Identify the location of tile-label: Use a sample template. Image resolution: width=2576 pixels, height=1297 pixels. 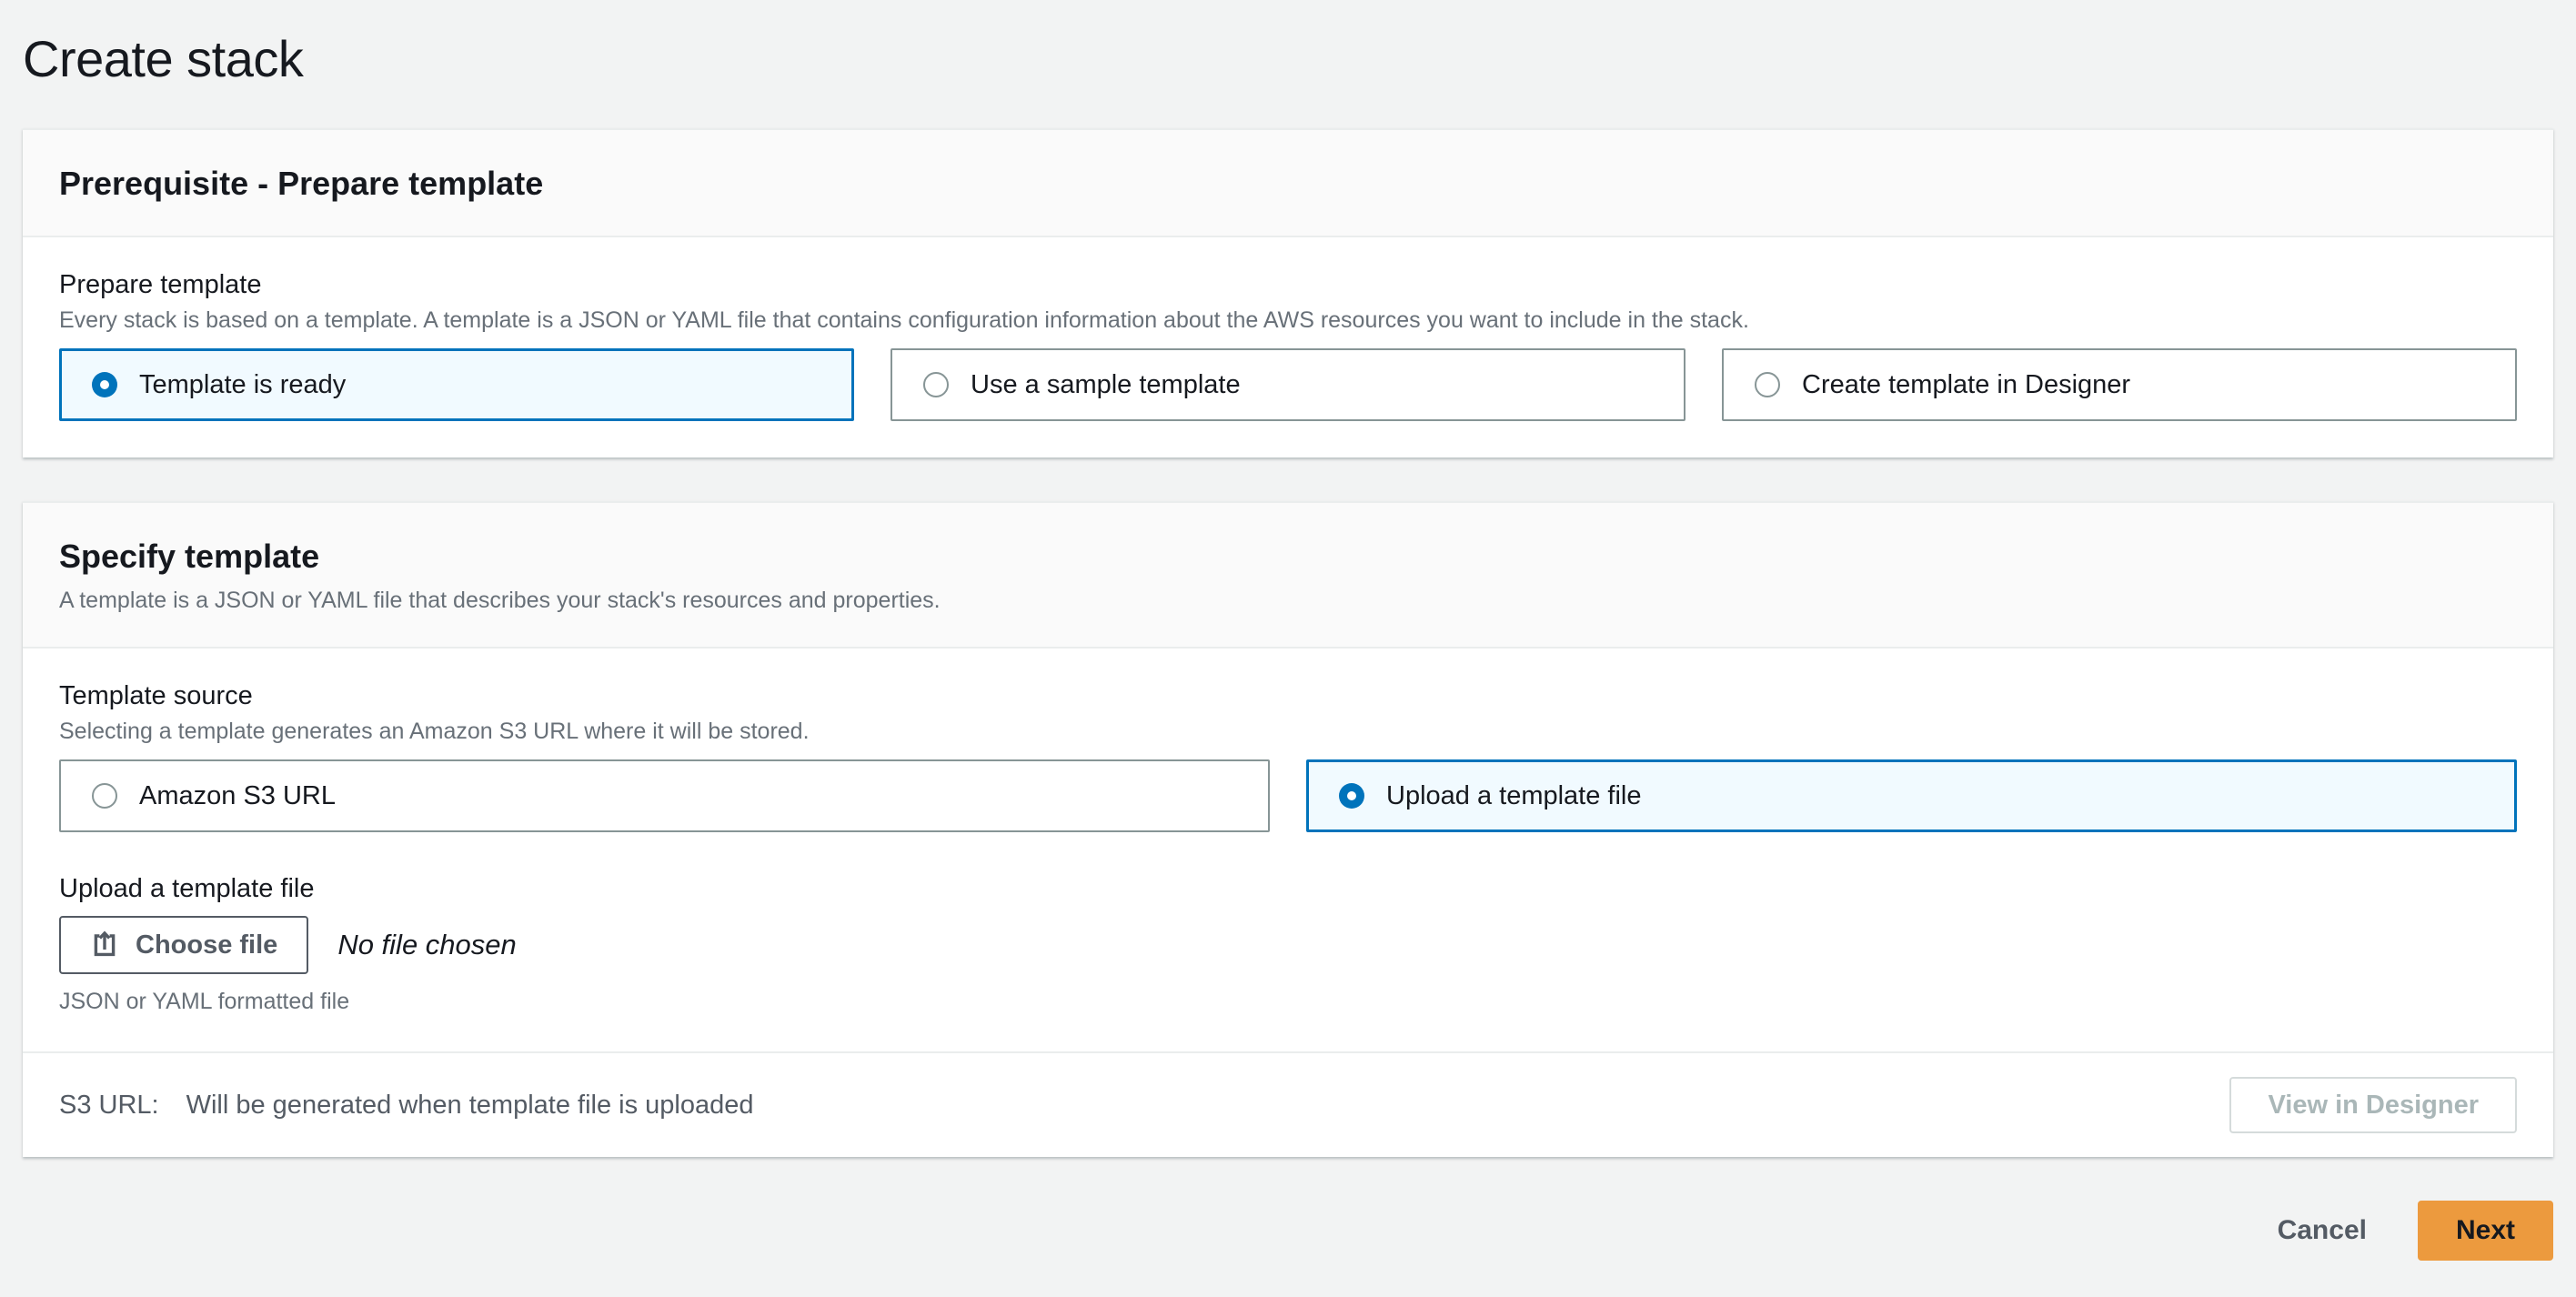
(1106, 384).